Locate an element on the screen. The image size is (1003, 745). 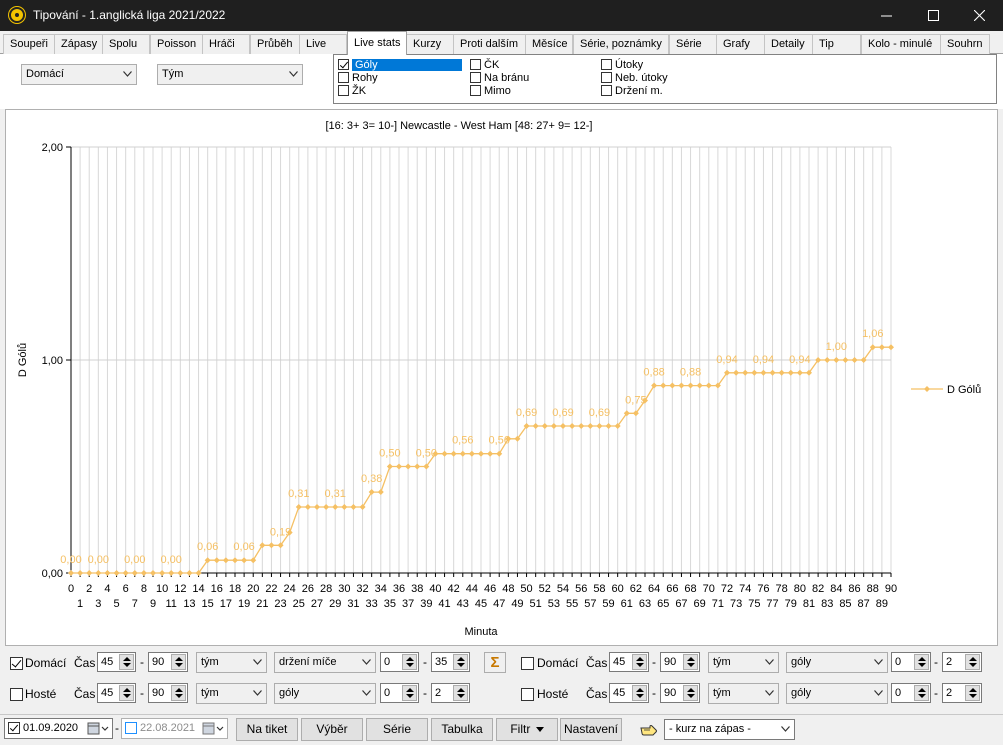
title-bar: Tipování - 1.anglická liga 2021/2022 is located at coordinates (501, 15).